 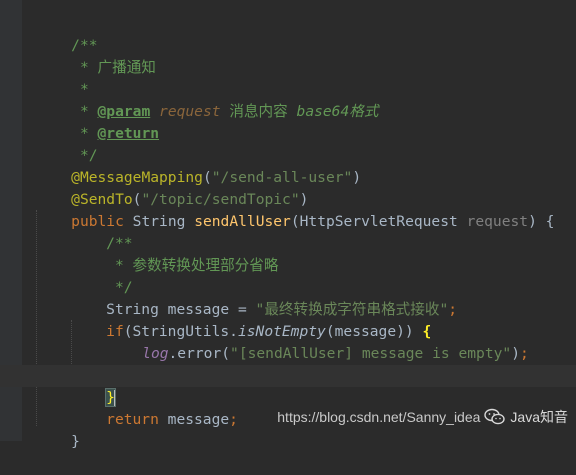 I want to click on code-line: @MessageMapping("/send-all-user"), so click(x=306, y=165).